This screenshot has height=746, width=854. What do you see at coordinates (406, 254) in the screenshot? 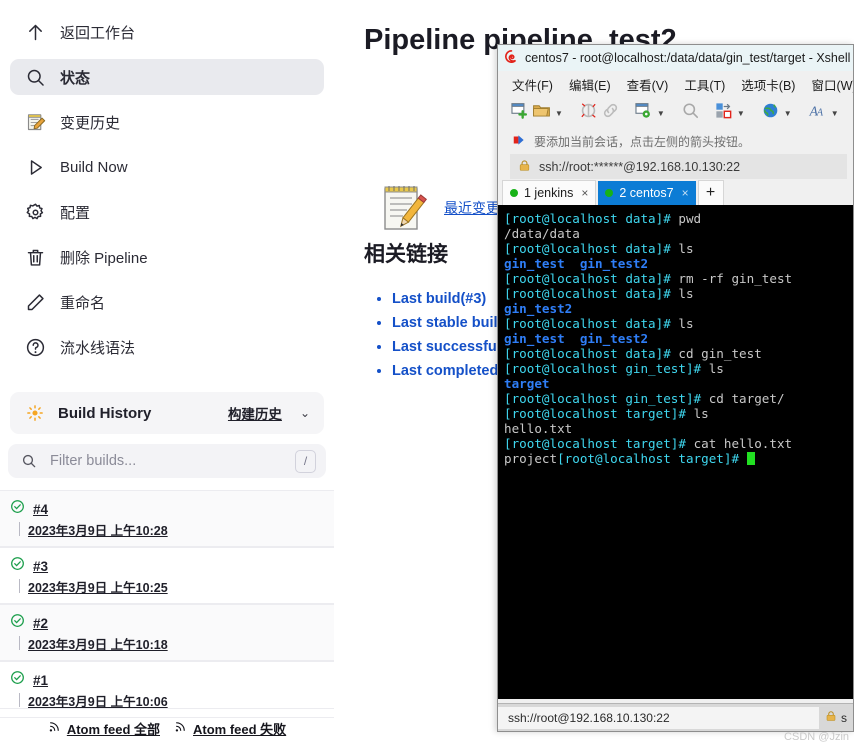
I see `related-links-title: 相关链接` at bounding box center [406, 254].